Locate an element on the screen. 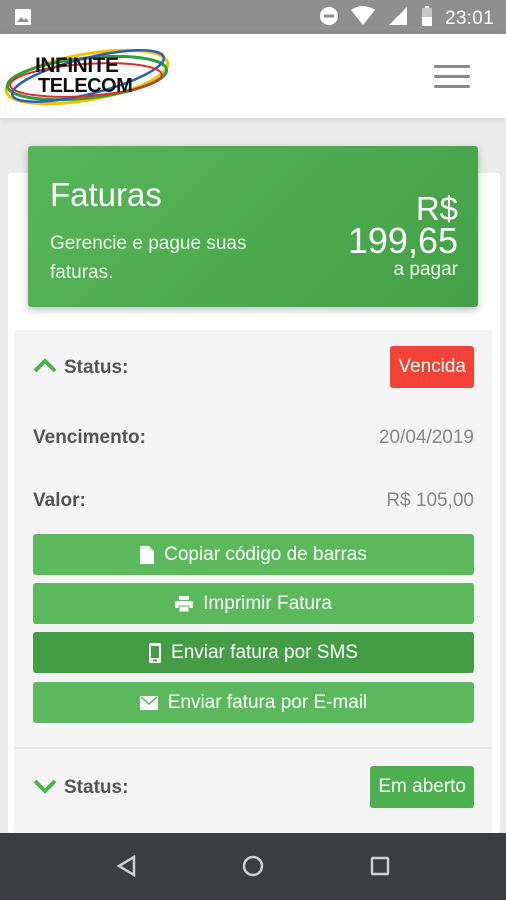  hamburger-icon is located at coordinates (452, 77).